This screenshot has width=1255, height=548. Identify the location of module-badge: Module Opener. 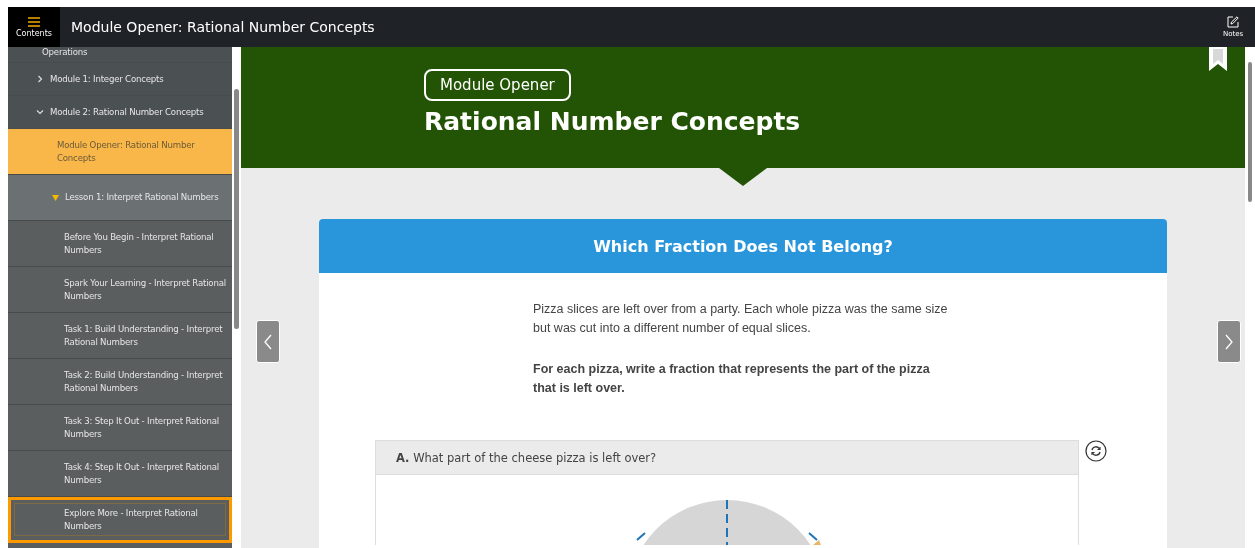
(497, 85).